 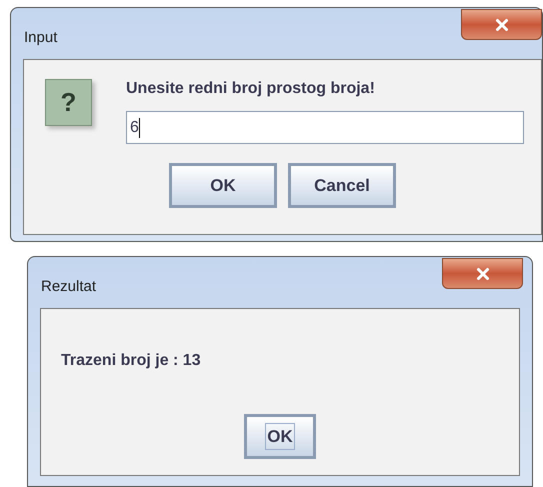 What do you see at coordinates (68, 102) in the screenshot?
I see `question-icon: ?` at bounding box center [68, 102].